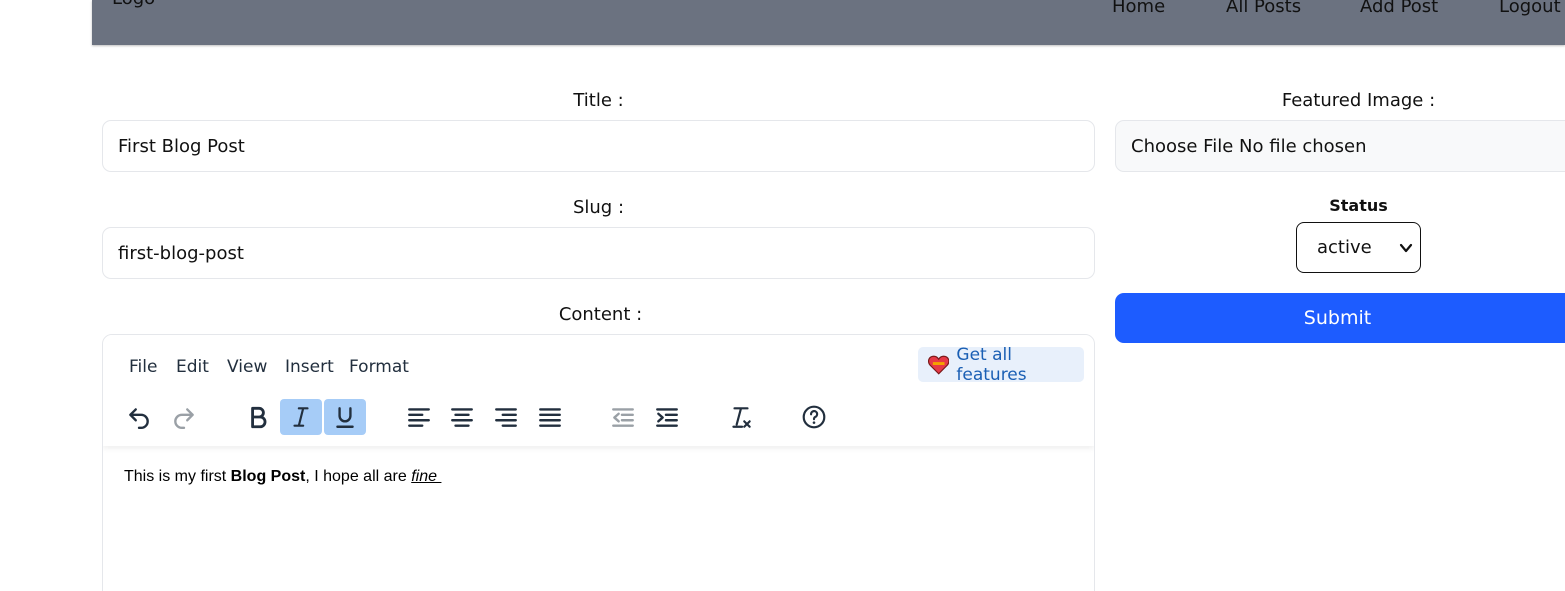  Describe the element at coordinates (1406, 248) in the screenshot. I see `chevron-down-icon` at that location.